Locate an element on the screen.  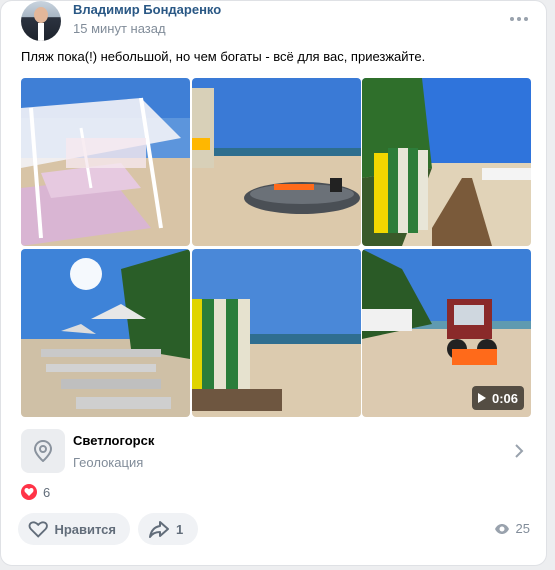
views-counter: 25 is located at coordinates (512, 528).